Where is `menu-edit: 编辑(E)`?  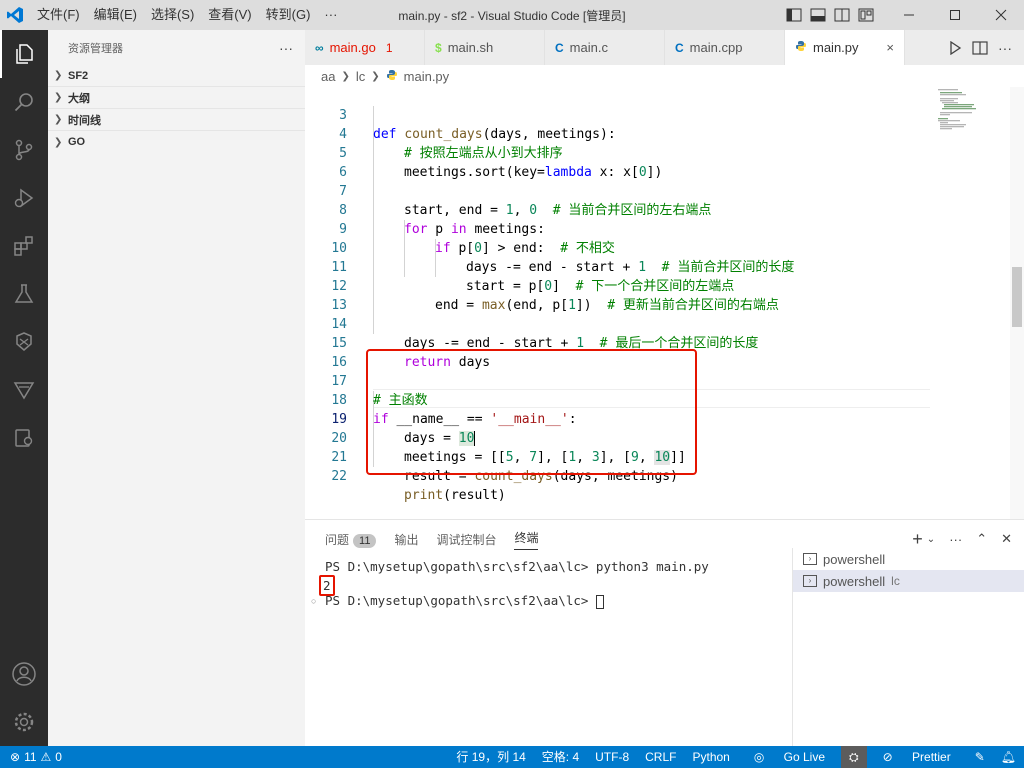
menu-edit: 编辑(E) is located at coordinates (115, 15).